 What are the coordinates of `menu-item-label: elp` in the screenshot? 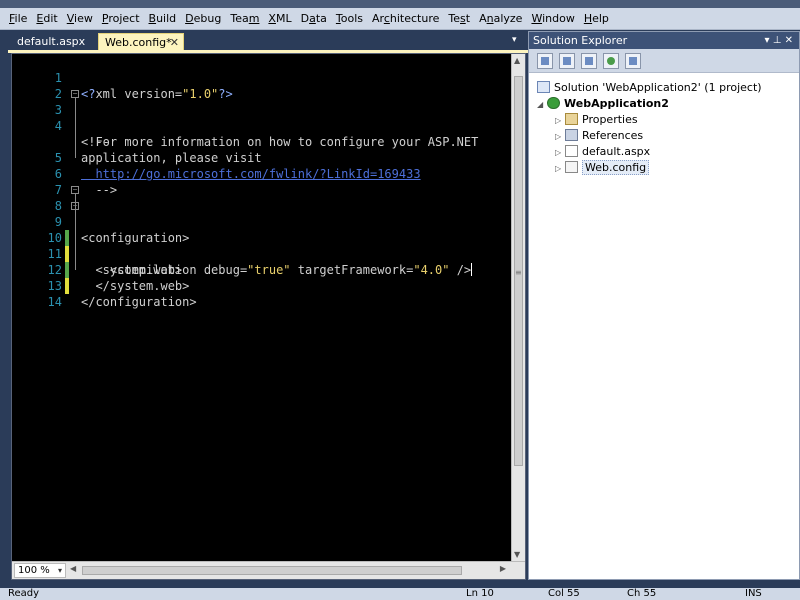 It's located at (600, 18).